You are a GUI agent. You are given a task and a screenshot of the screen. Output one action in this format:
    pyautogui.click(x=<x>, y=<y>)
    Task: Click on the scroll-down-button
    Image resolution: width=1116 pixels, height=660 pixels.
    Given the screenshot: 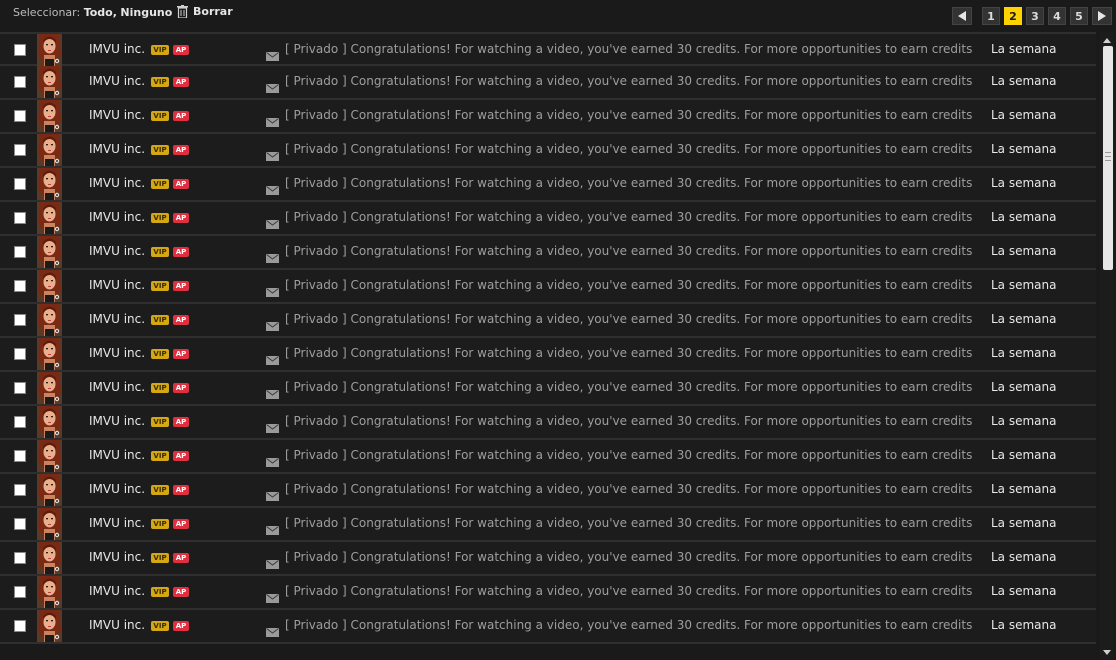 What is the action you would take?
    pyautogui.click(x=1107, y=652)
    